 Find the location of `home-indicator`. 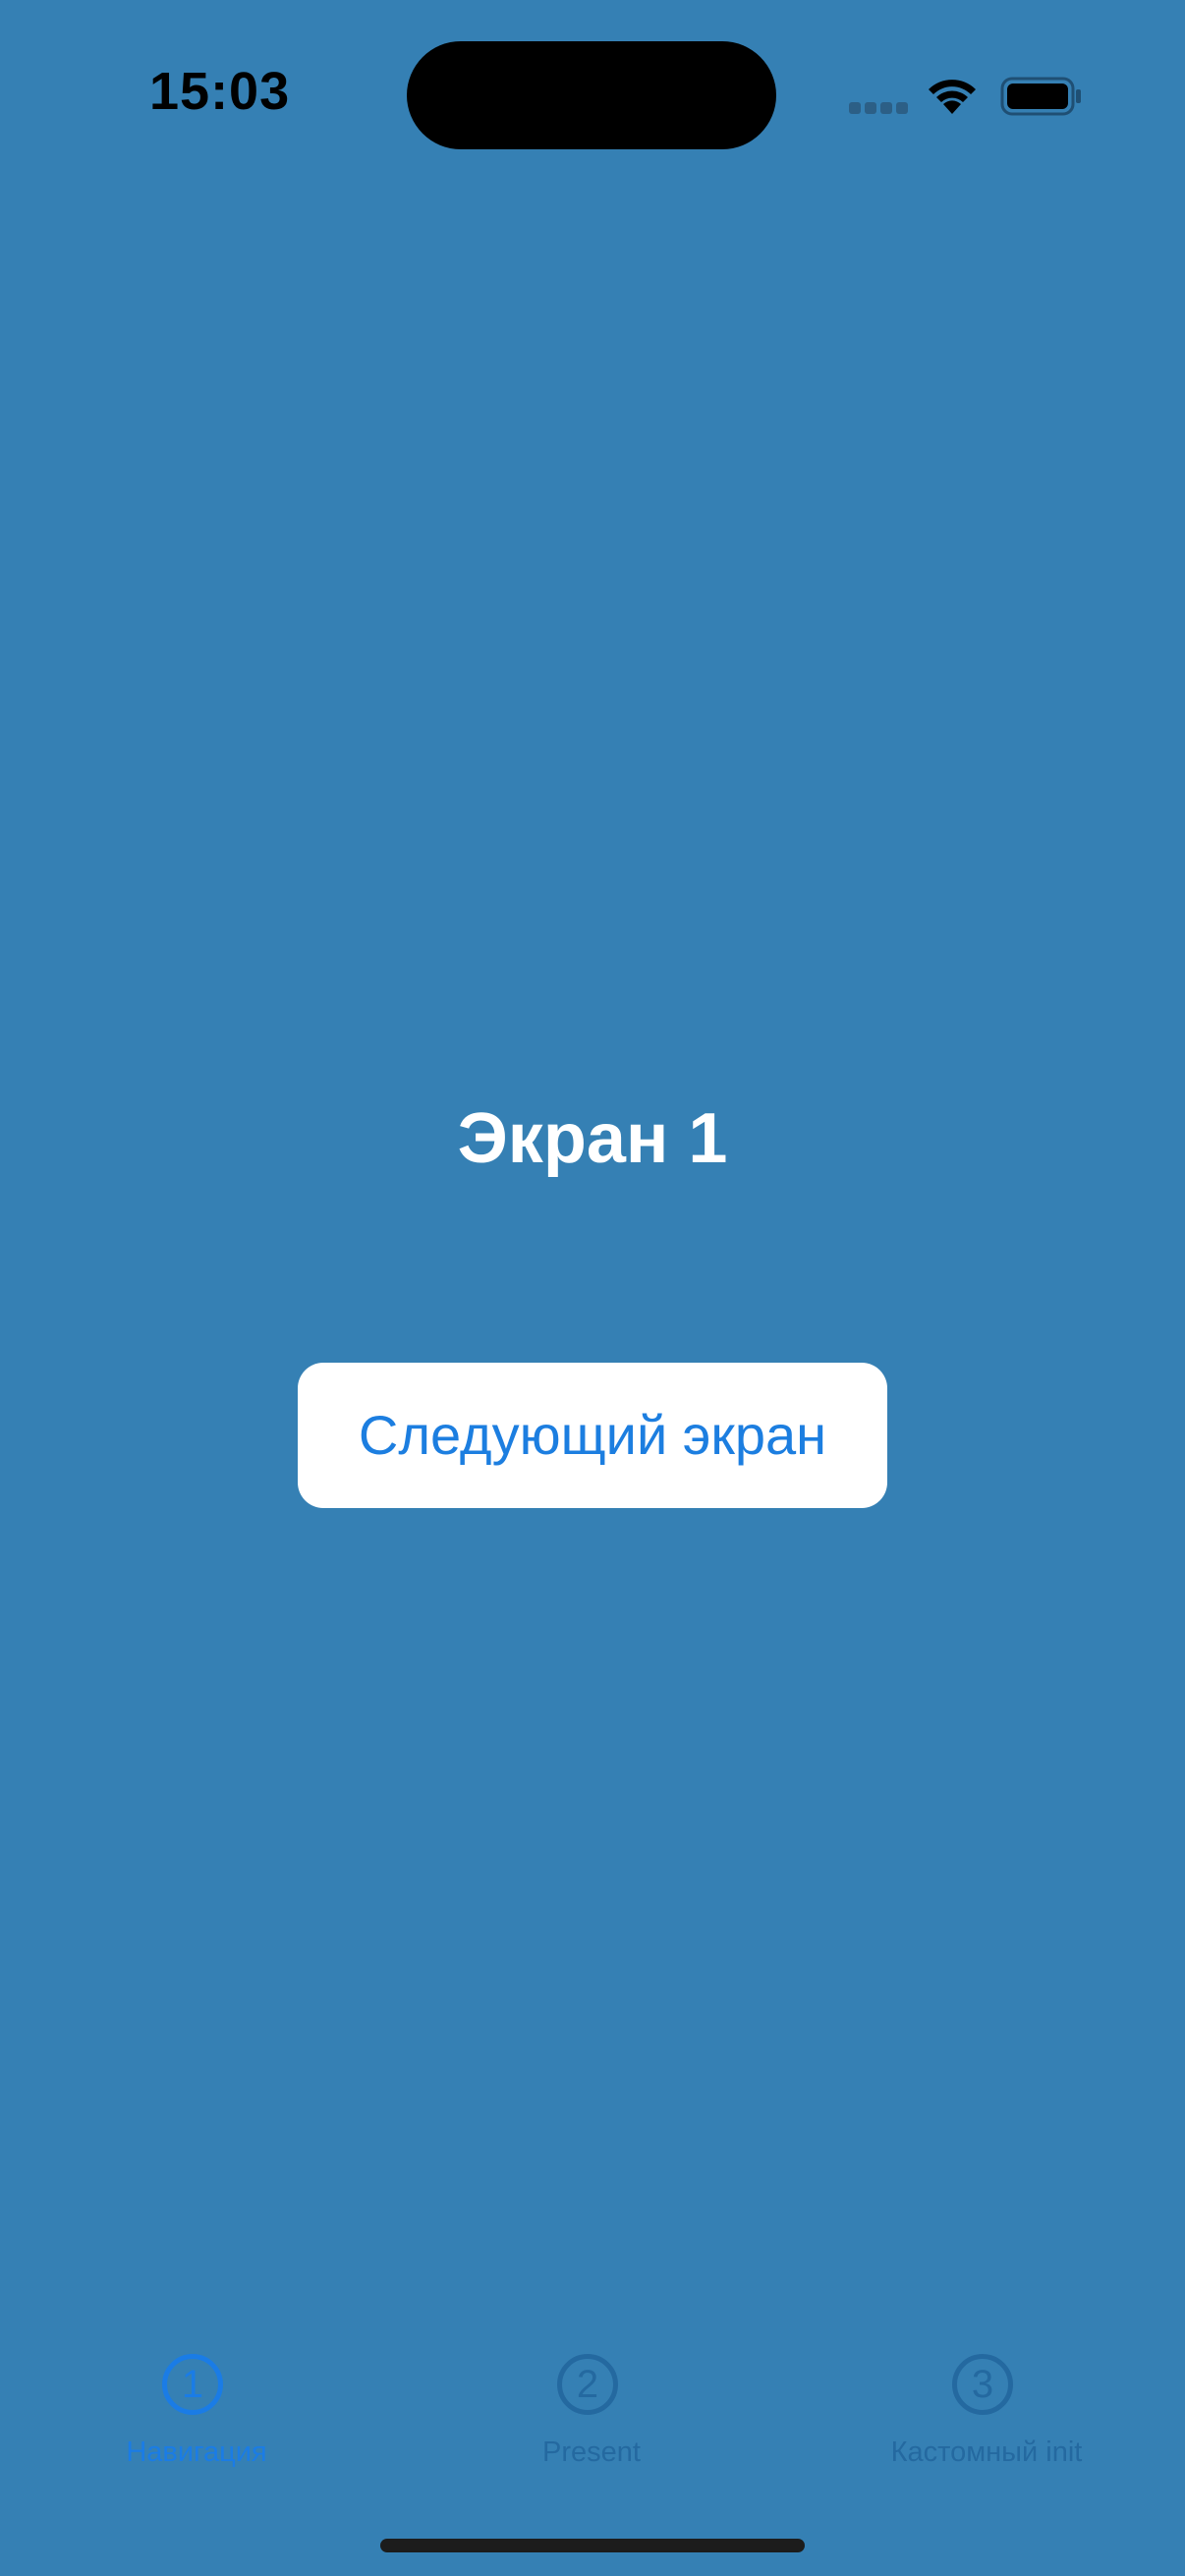

home-indicator is located at coordinates (592, 2545).